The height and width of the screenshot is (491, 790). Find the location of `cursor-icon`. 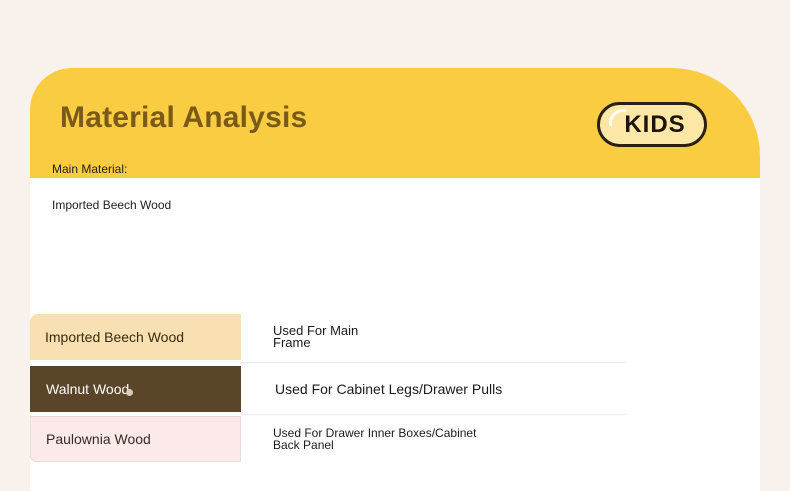

cursor-icon is located at coordinates (130, 392).